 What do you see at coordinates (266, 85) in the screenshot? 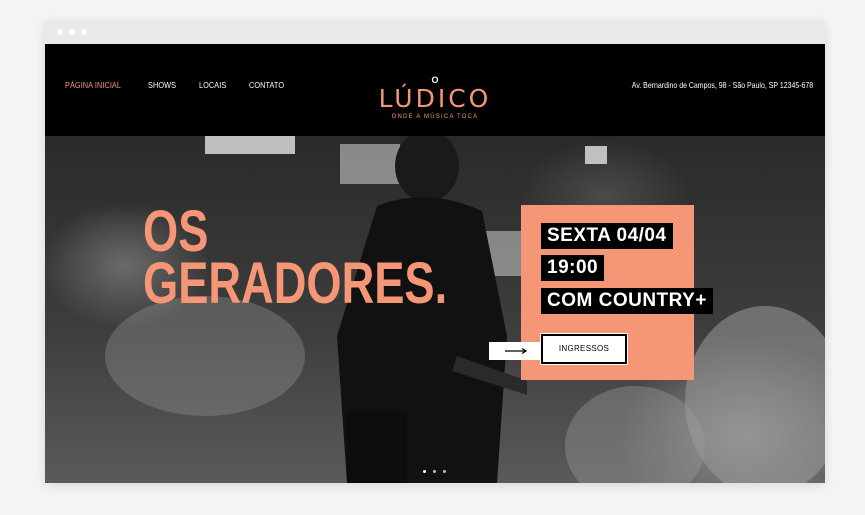
I see `nav-item-contact: CONTATO` at bounding box center [266, 85].